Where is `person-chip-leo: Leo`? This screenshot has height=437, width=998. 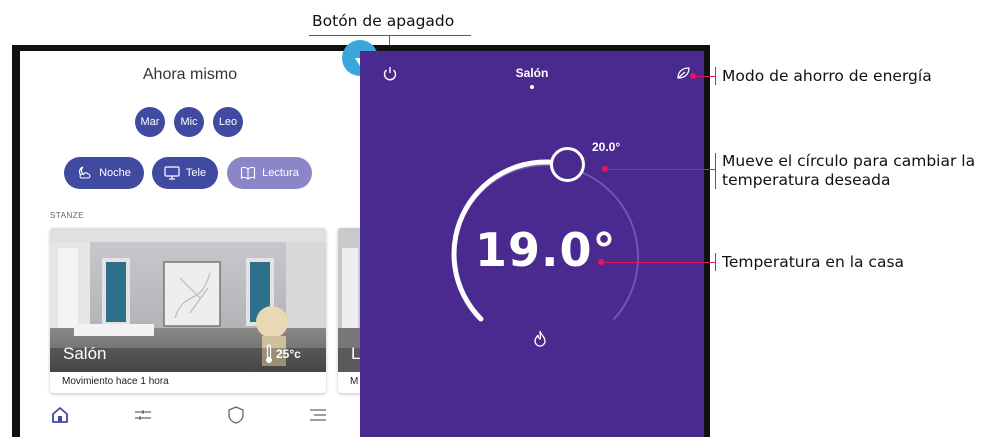 person-chip-leo: Leo is located at coordinates (228, 122).